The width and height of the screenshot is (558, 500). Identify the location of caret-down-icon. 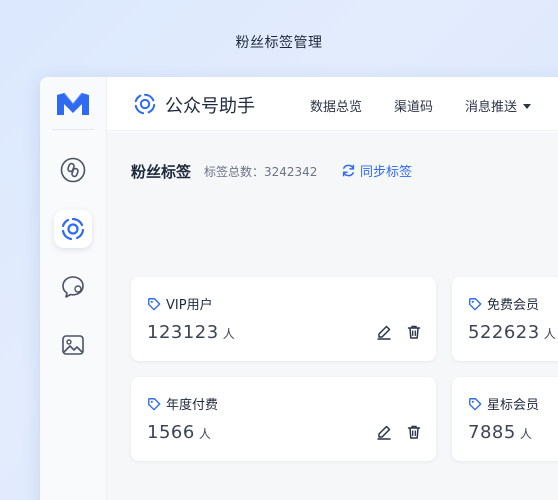
(527, 106).